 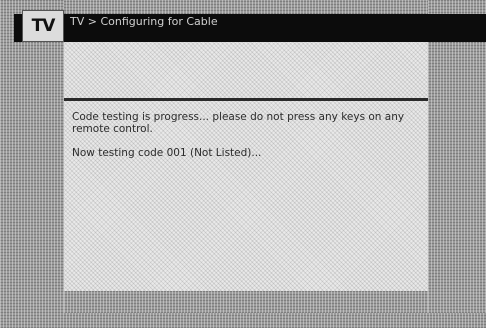 I want to click on tv-logo-text: TV, so click(x=43, y=26).